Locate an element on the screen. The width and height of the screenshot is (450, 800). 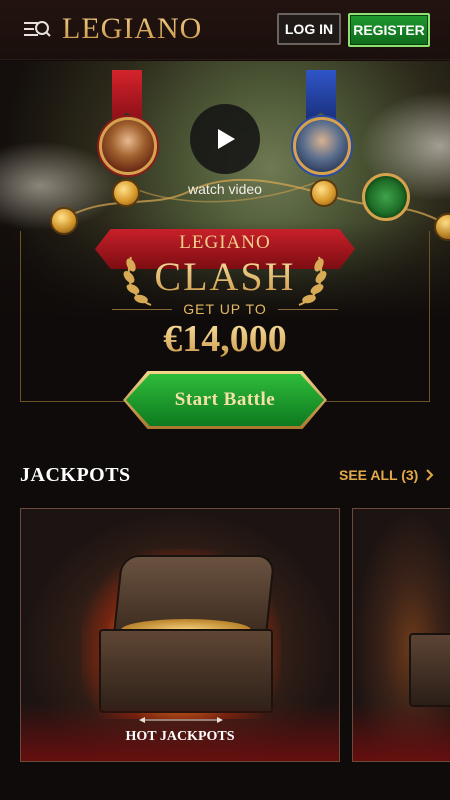
clash-title: Clash is located at coordinates (225, 276).